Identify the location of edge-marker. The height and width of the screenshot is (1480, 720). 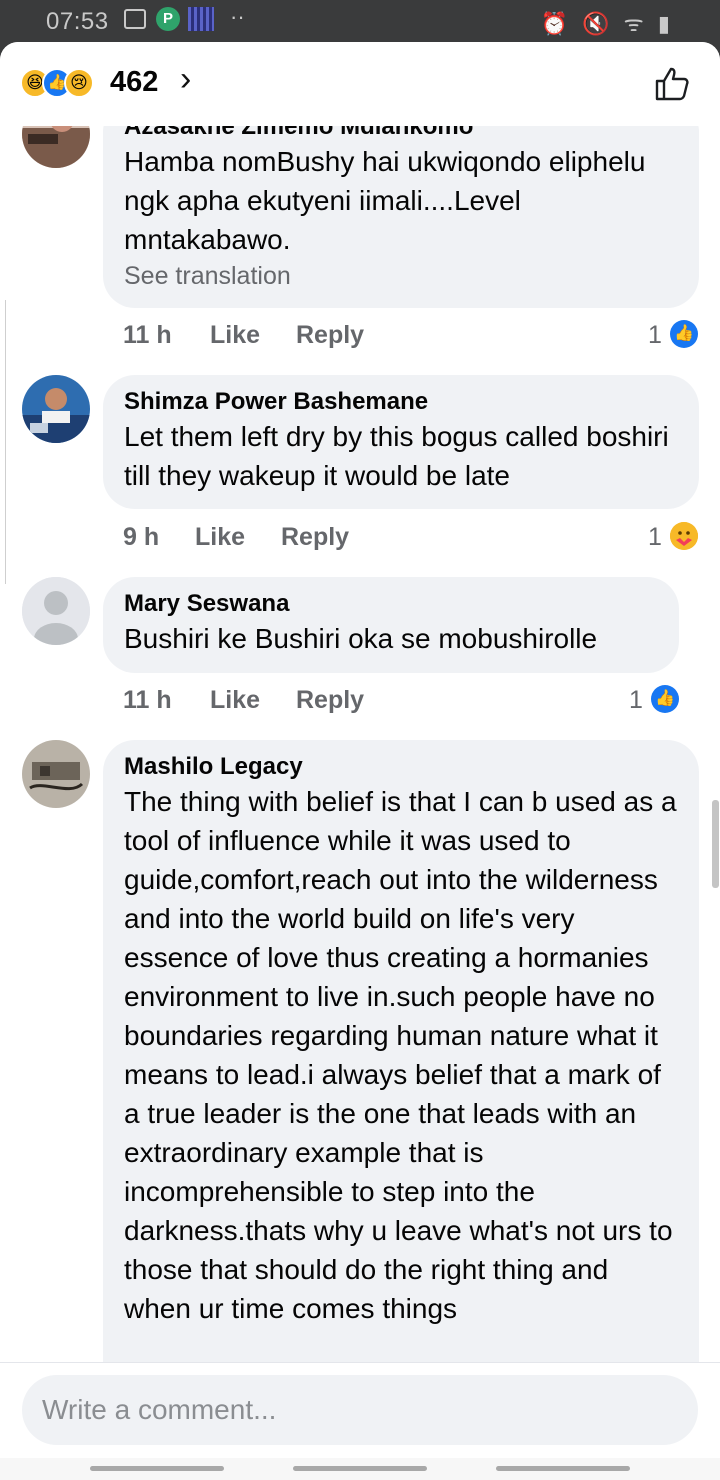
(3, 442).